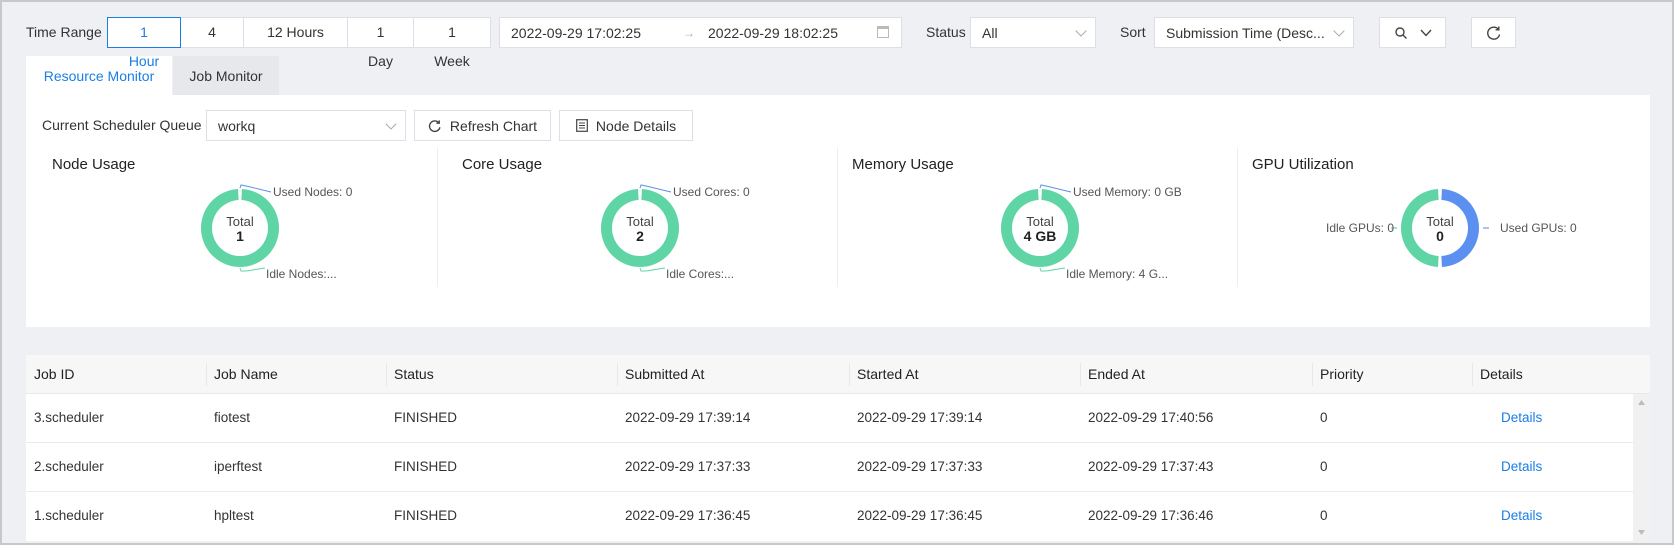 This screenshot has width=1674, height=545. Describe the element at coordinates (1127, 192) in the screenshot. I see `legend-used-memory: Used Memory: 0 GB` at that location.